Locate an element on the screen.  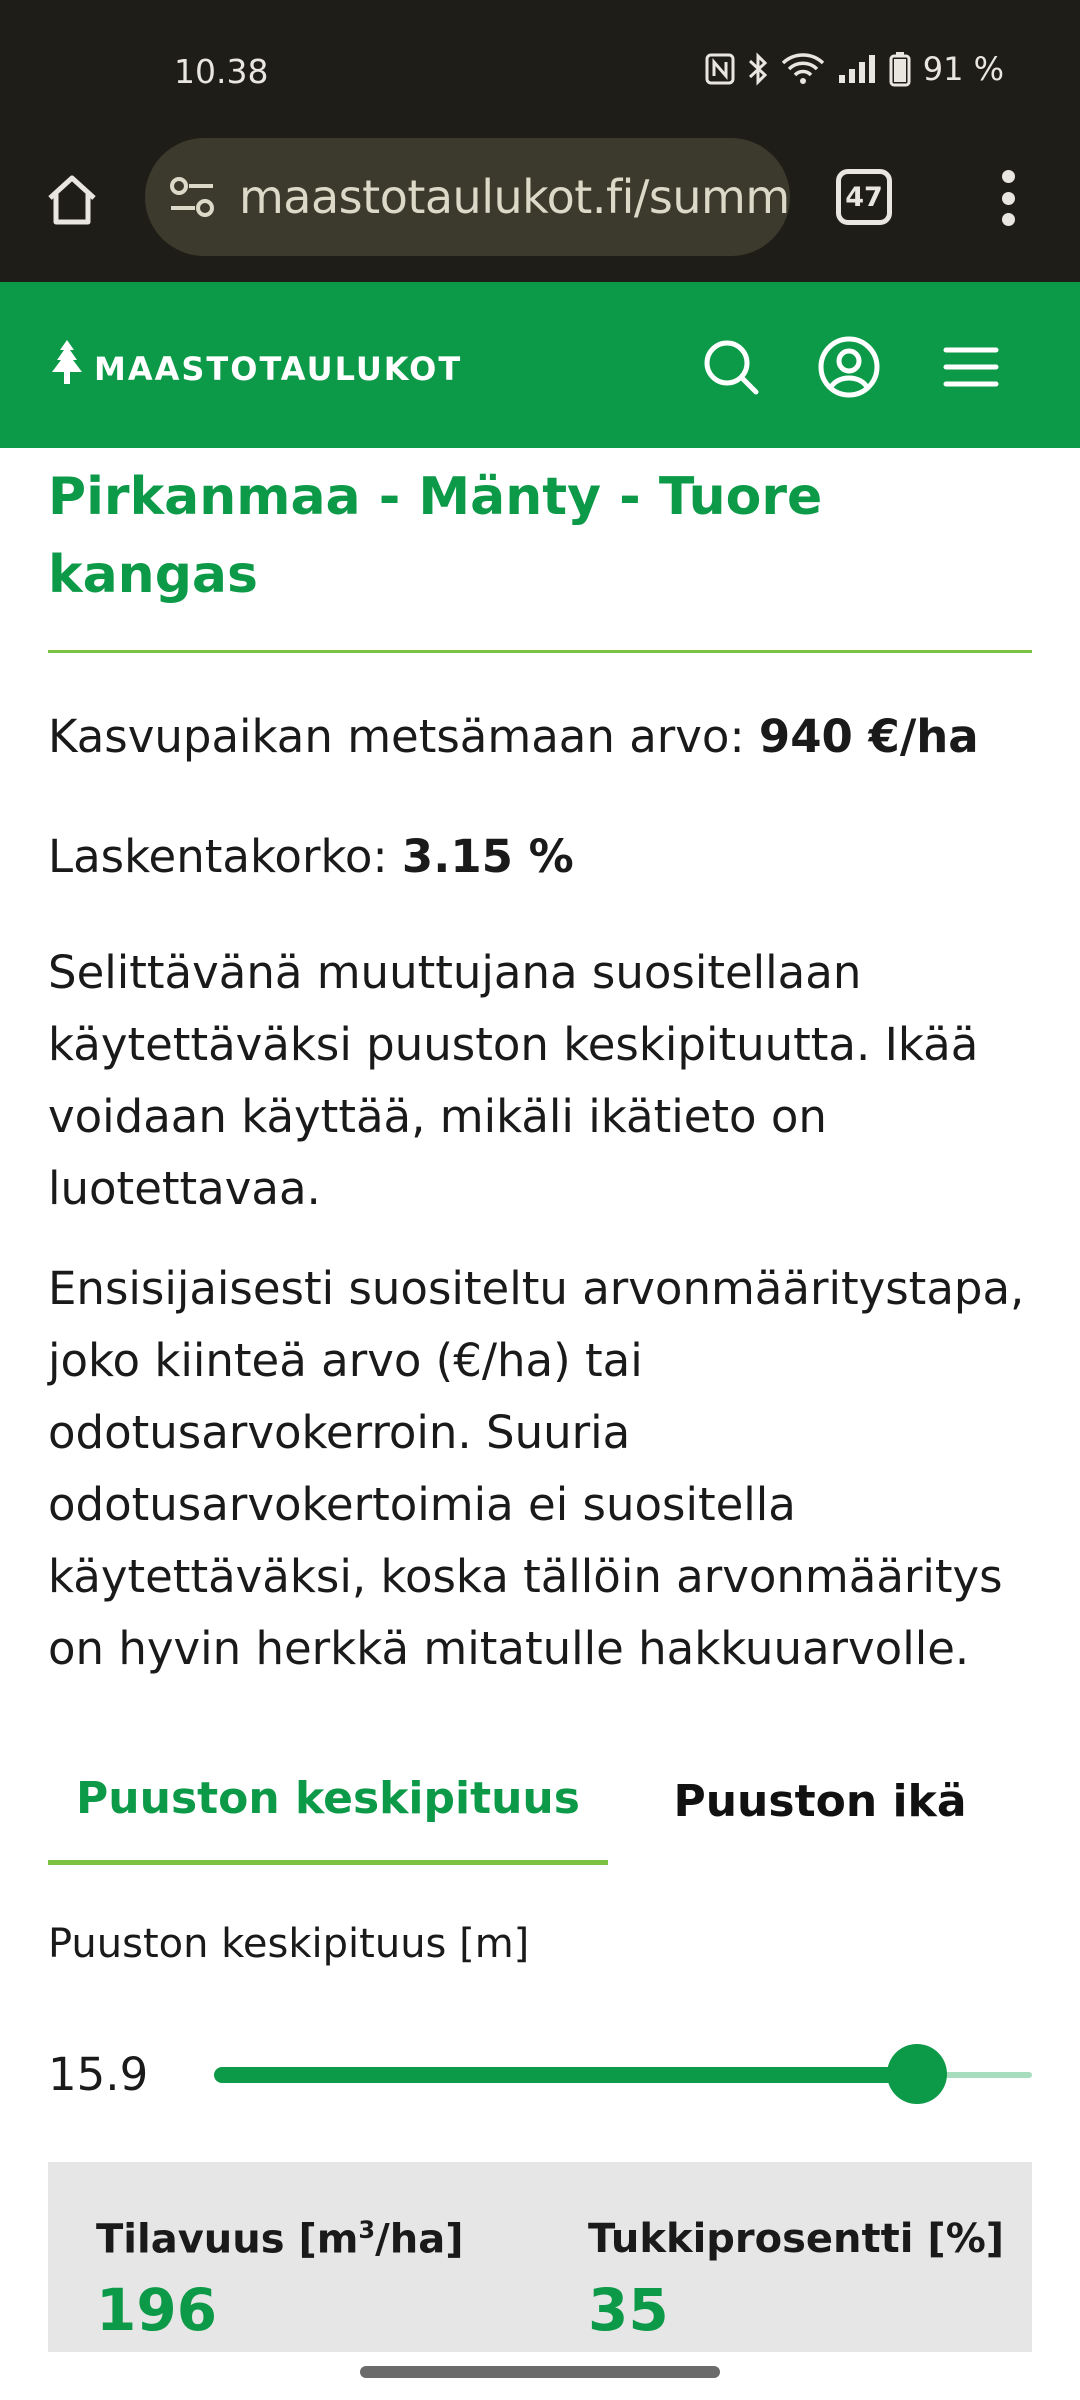
tab-stand-age: Puuston ikä is located at coordinates (820, 1801).